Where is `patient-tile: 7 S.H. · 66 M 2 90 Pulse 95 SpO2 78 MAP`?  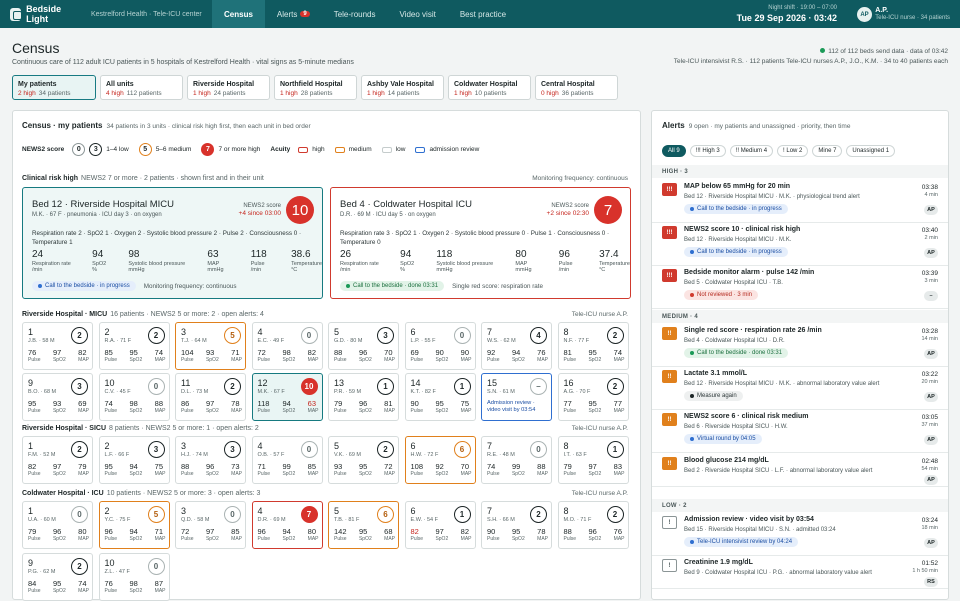 patient-tile: 7 S.H. · 66 M 2 90 Pulse 95 SpO2 78 MAP is located at coordinates (516, 525).